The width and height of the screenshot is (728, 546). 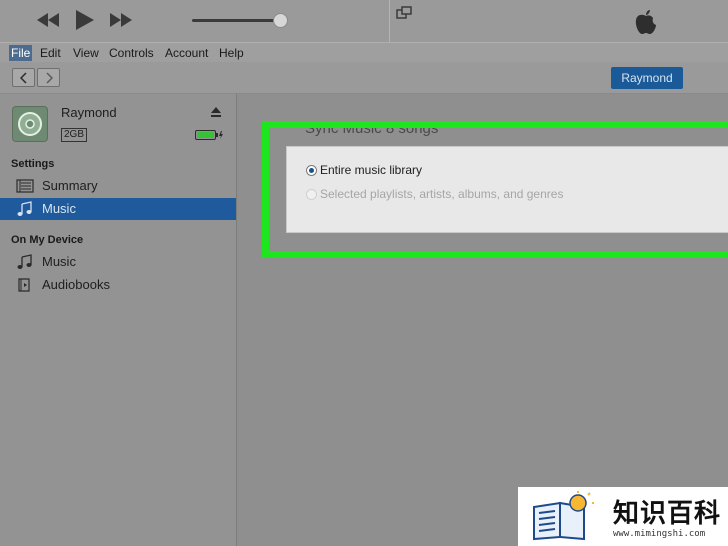 I want to click on eject-icon, so click(x=216, y=112).